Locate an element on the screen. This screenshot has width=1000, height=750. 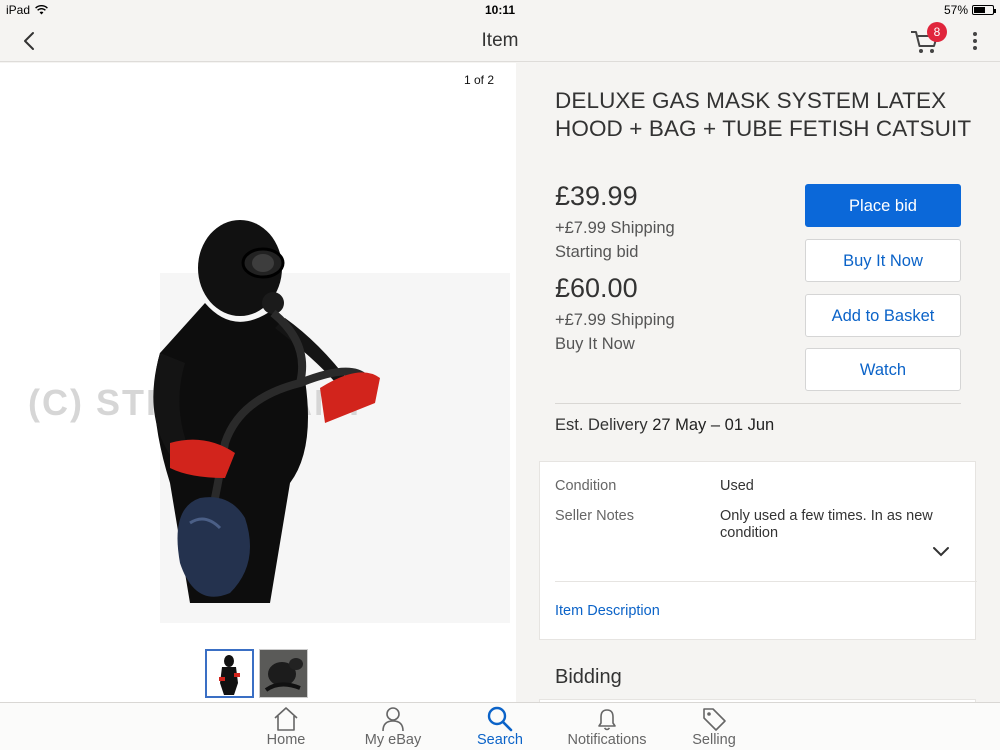
image-counter: 1 of 2 is located at coordinates (478, 80).